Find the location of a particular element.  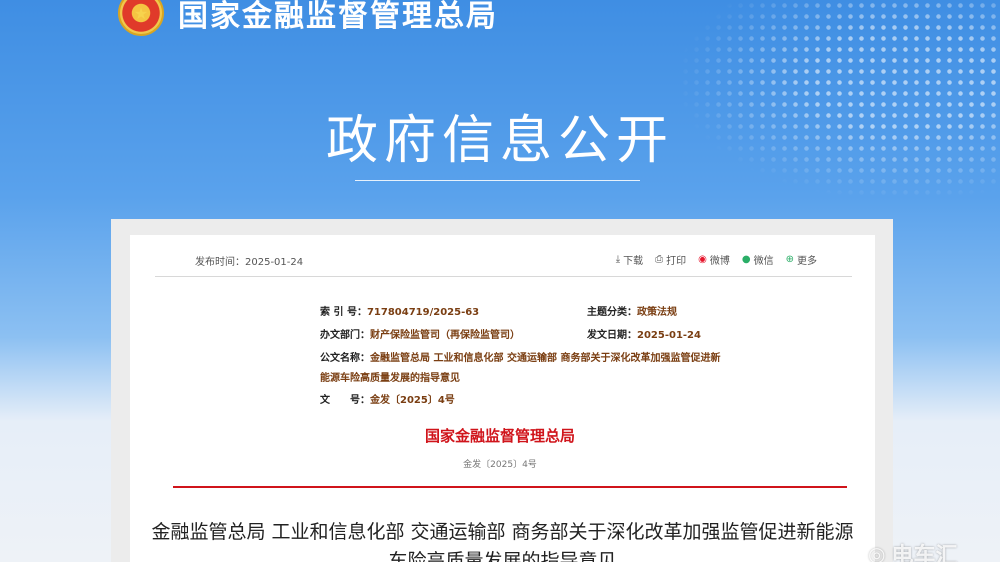

document-reference-number: 金发〔2025〕4号 is located at coordinates (500, 465).